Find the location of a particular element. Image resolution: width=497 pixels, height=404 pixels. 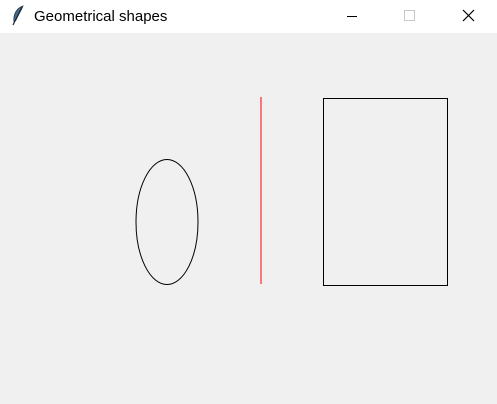

title-bar: Geometrical shapes is located at coordinates (248, 16).